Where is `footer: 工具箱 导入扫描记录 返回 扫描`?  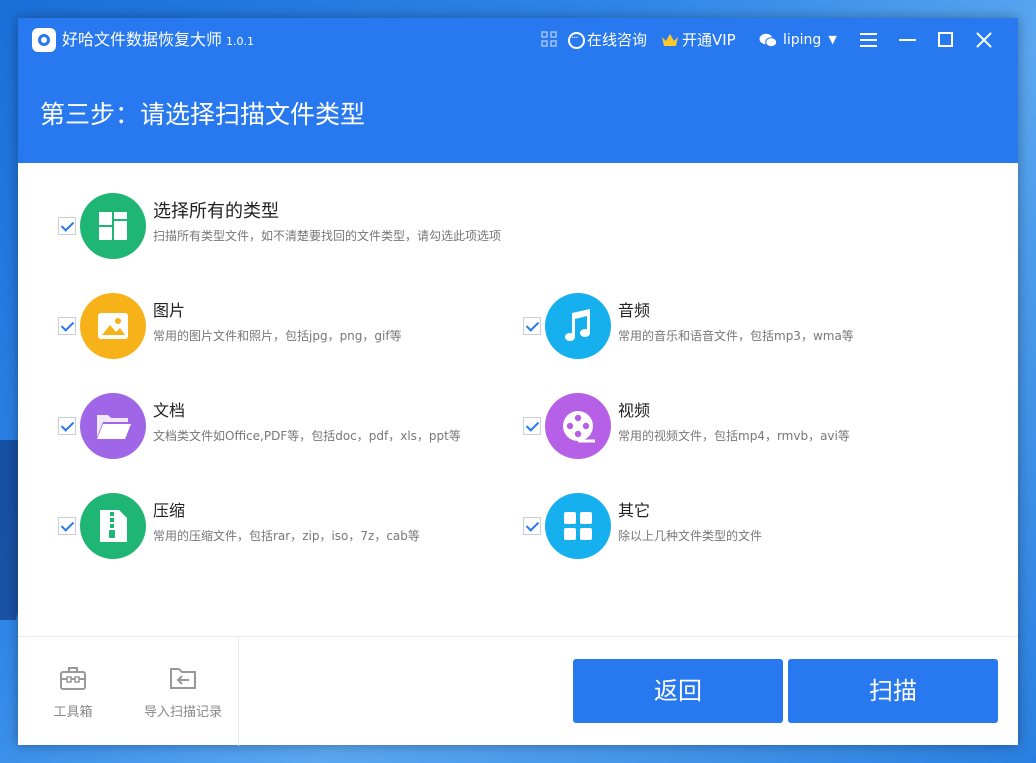 footer: 工具箱 导入扫描记录 返回 扫描 is located at coordinates (518, 691).